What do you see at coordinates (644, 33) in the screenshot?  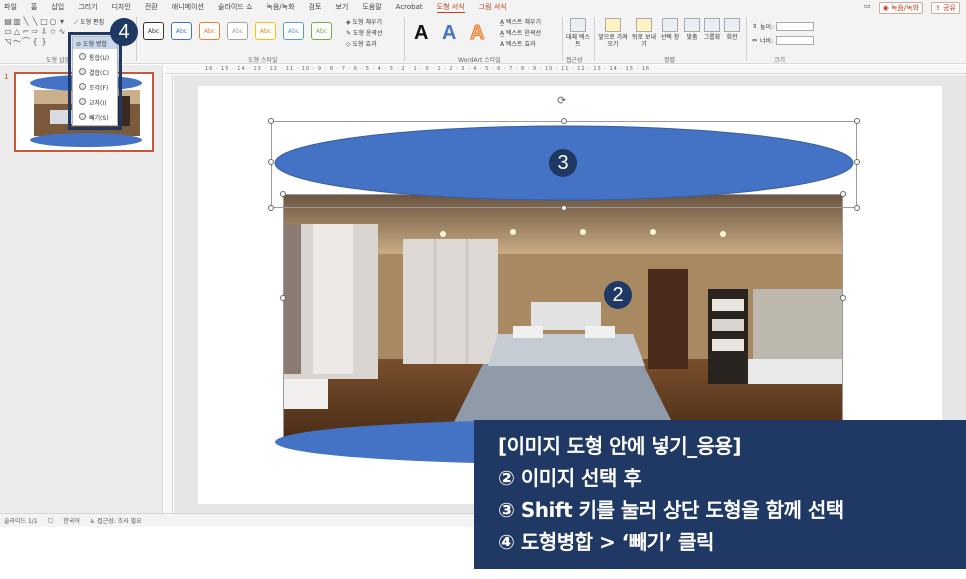 I see `send-backward-button: 뒤로 보내기` at bounding box center [644, 33].